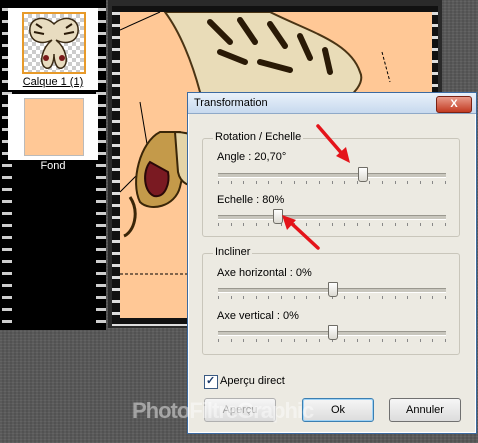 Image resolution: width=478 pixels, height=443 pixels. Describe the element at coordinates (233, 252) in the screenshot. I see `group-title-incline: Incliner` at that location.